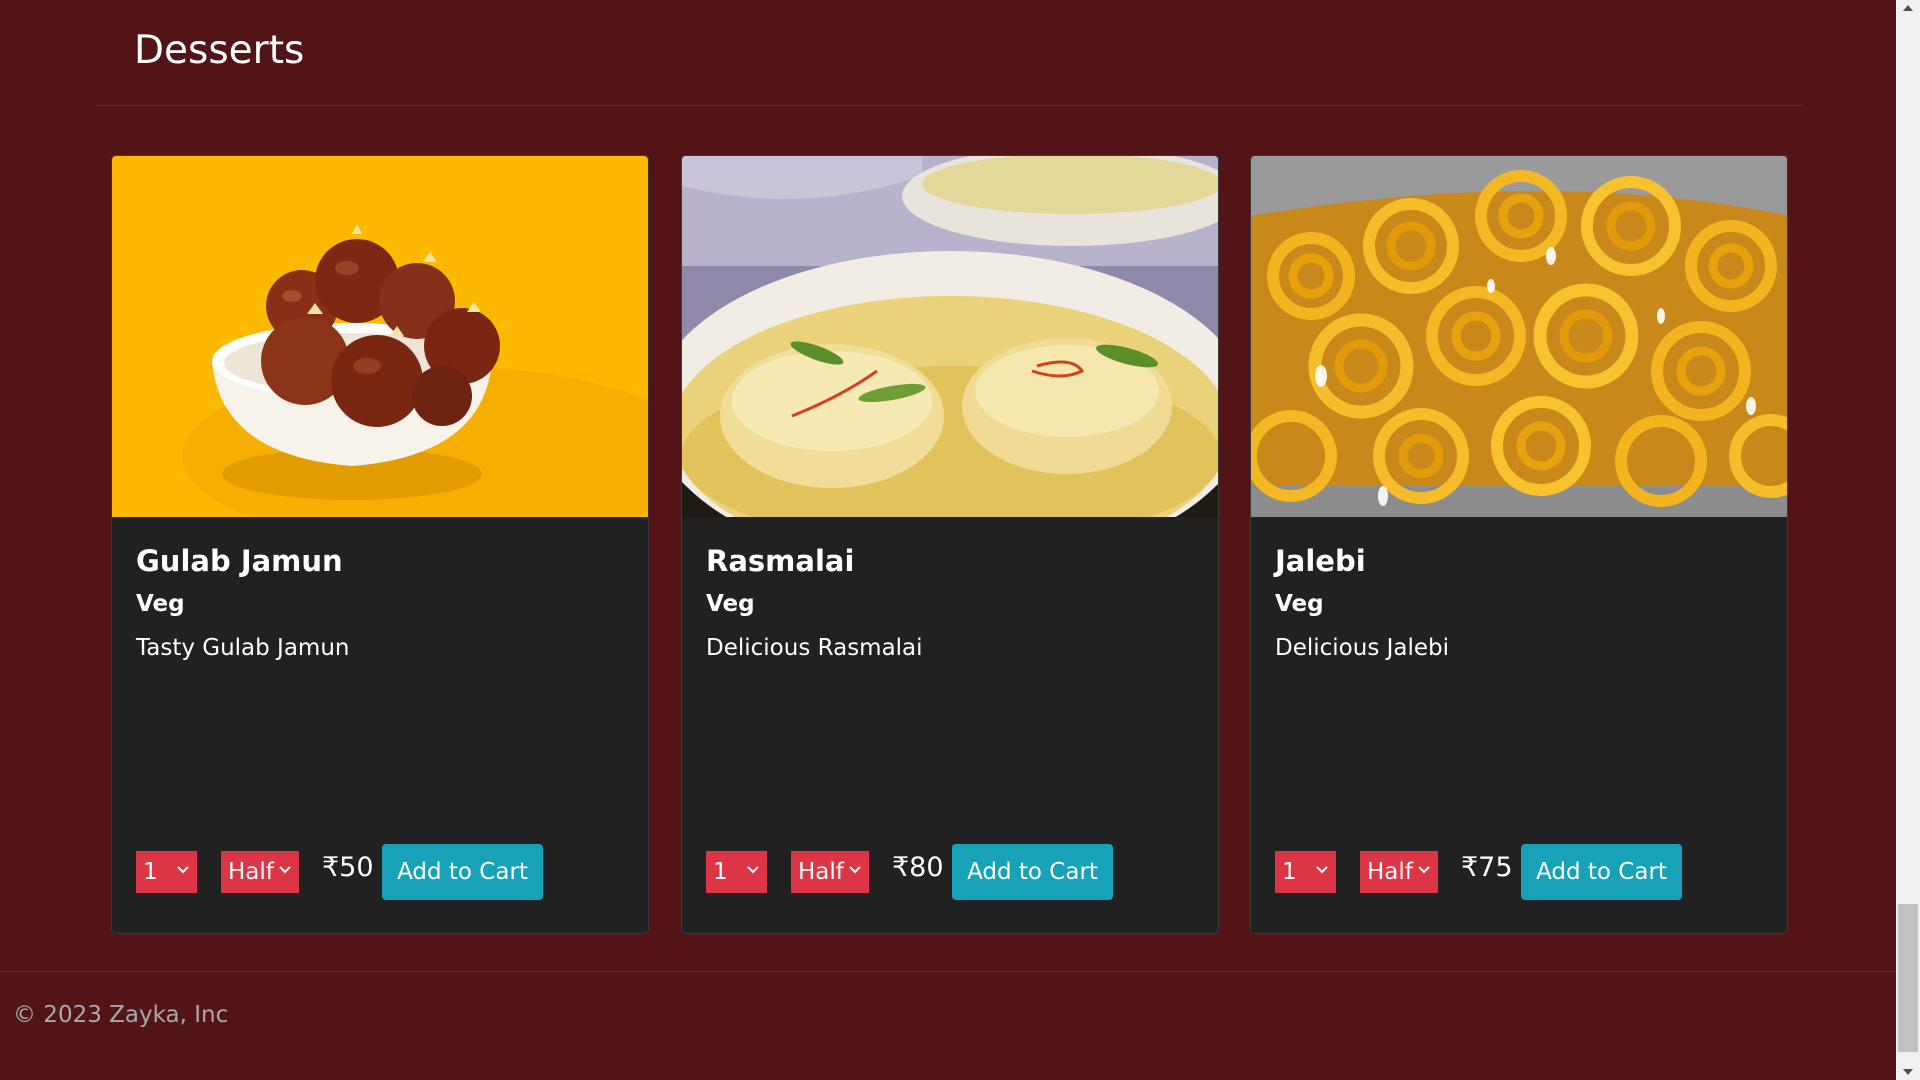  Describe the element at coordinates (1908, 540) in the screenshot. I see `vertical-scrollbar` at that location.